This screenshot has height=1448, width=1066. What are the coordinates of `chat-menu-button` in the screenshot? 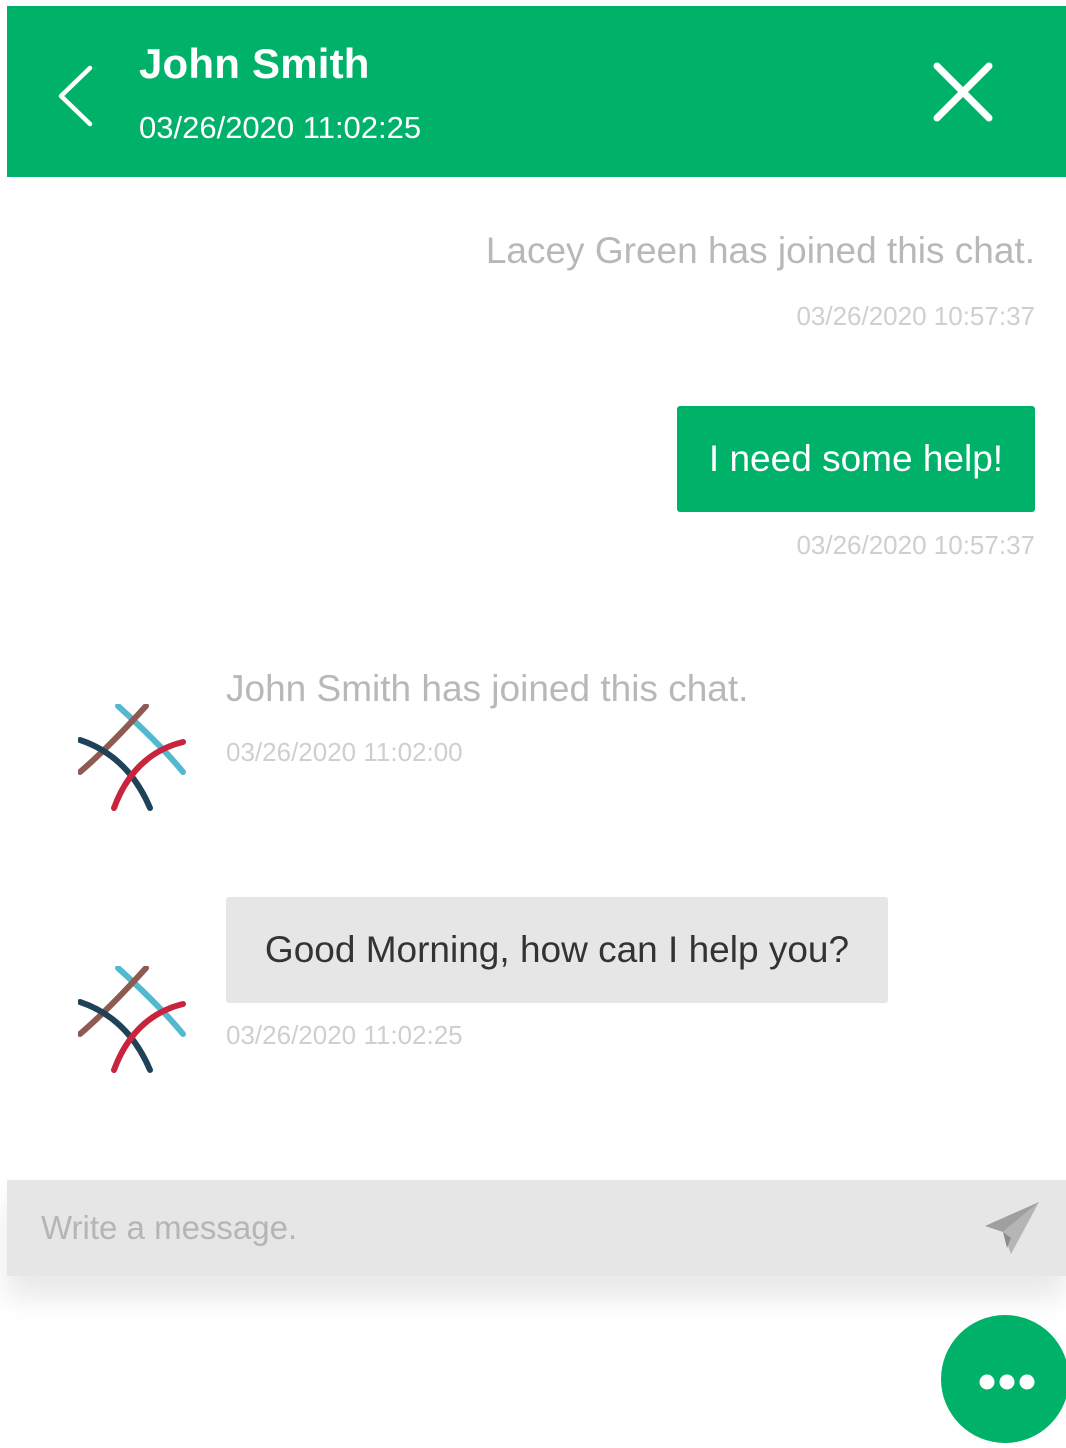 It's located at (1003, 1379).